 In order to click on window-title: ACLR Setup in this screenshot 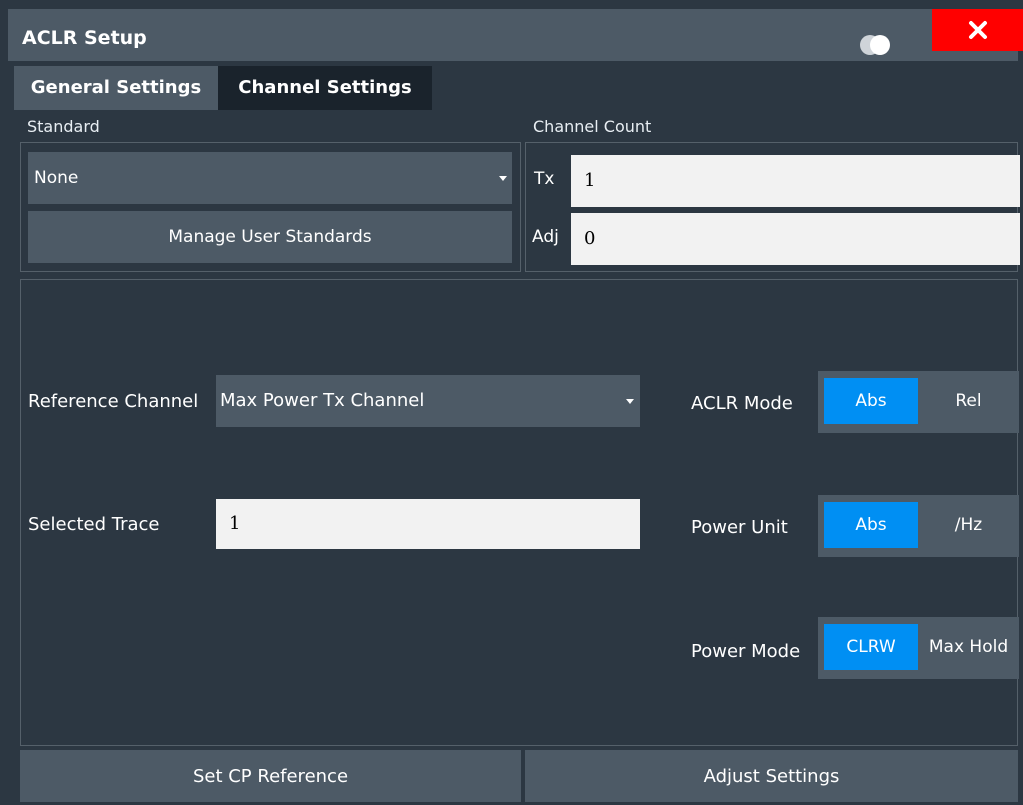, I will do `click(84, 38)`.